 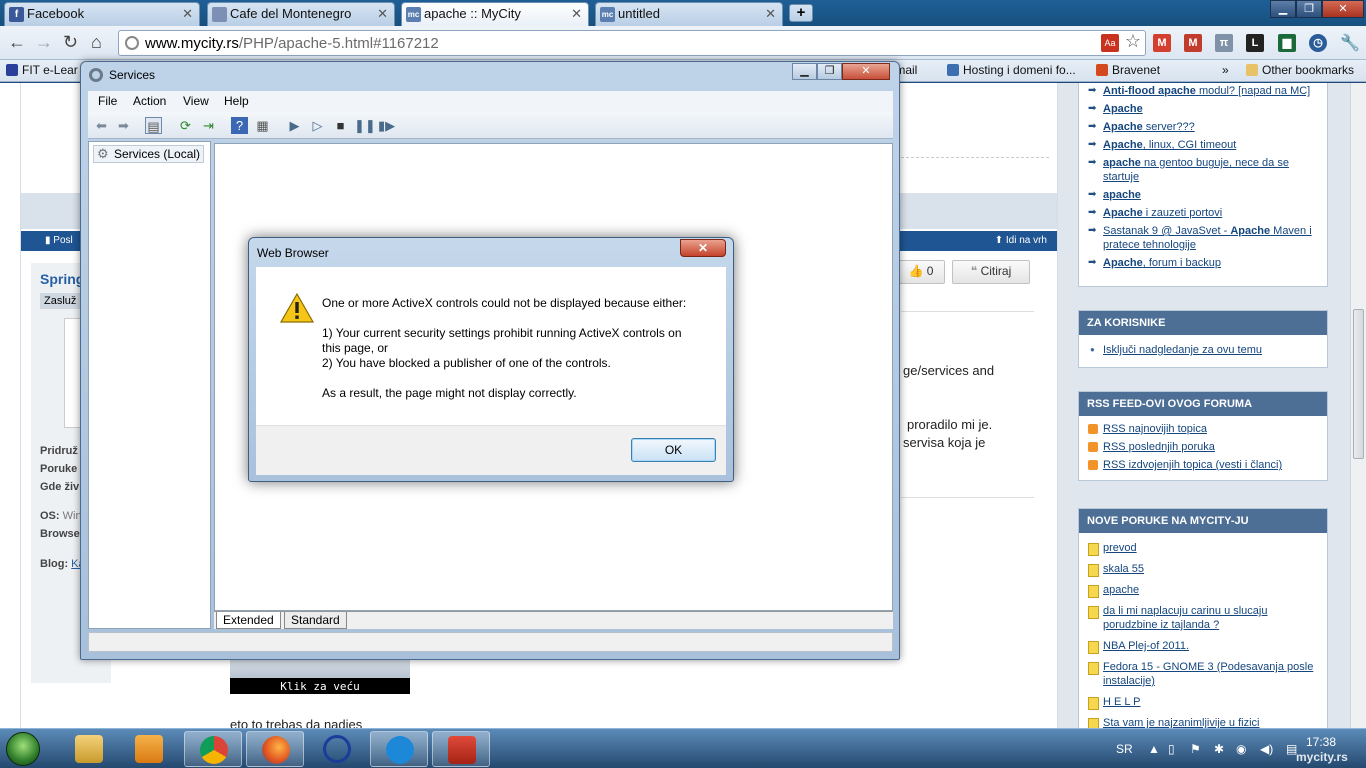 What do you see at coordinates (1124, 749) in the screenshot?
I see `language-indicator: SR` at bounding box center [1124, 749].